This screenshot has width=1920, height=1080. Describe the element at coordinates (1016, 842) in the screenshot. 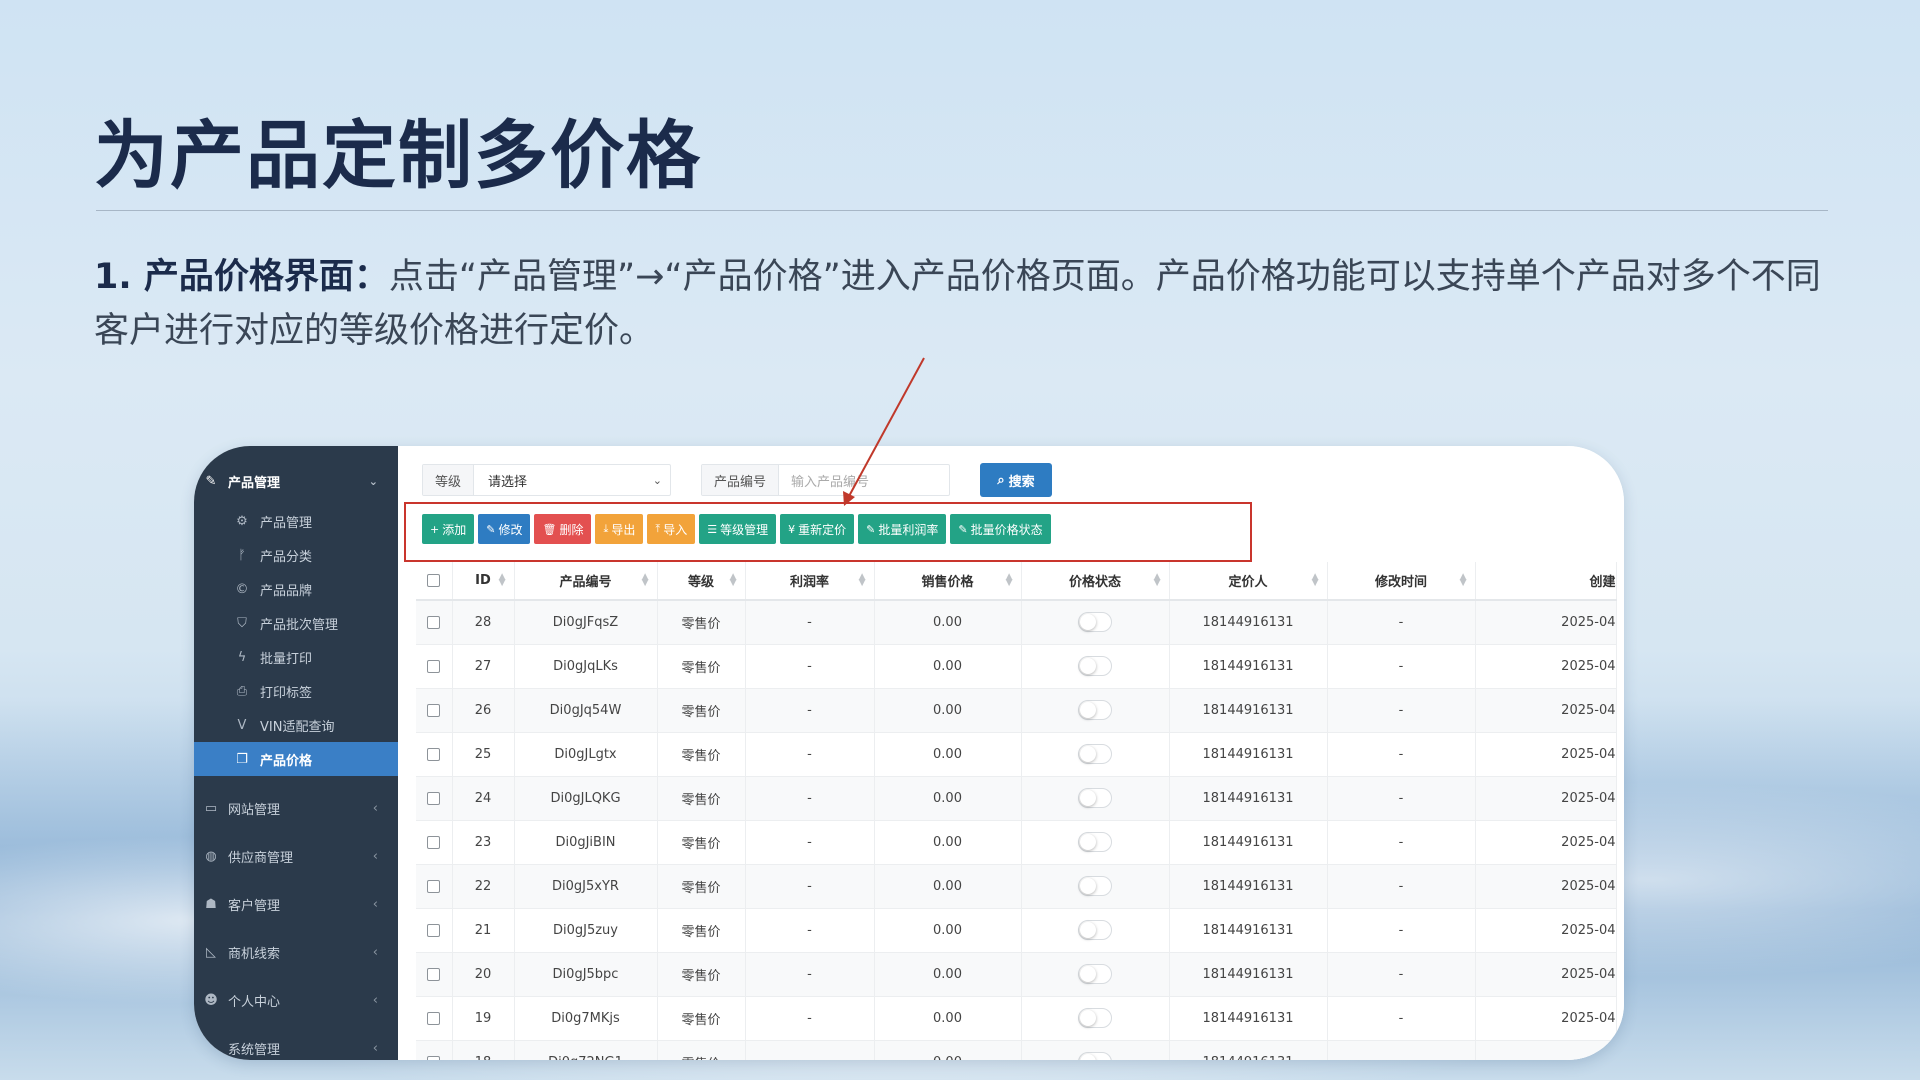

I see `table-row: 23 Di0gJiBIN 零售价 -0.00 18144916131-2025-04` at that location.